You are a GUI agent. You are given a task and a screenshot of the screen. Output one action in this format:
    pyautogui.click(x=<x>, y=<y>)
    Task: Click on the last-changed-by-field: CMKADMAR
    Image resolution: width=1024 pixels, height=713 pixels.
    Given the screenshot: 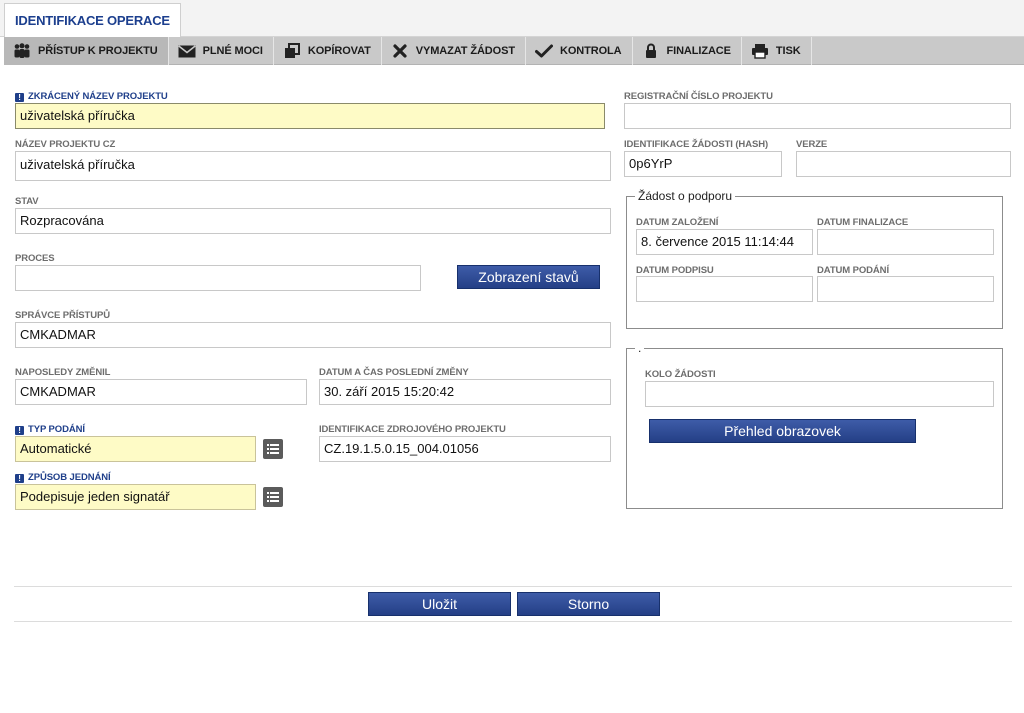 What is the action you would take?
    pyautogui.click(x=161, y=392)
    